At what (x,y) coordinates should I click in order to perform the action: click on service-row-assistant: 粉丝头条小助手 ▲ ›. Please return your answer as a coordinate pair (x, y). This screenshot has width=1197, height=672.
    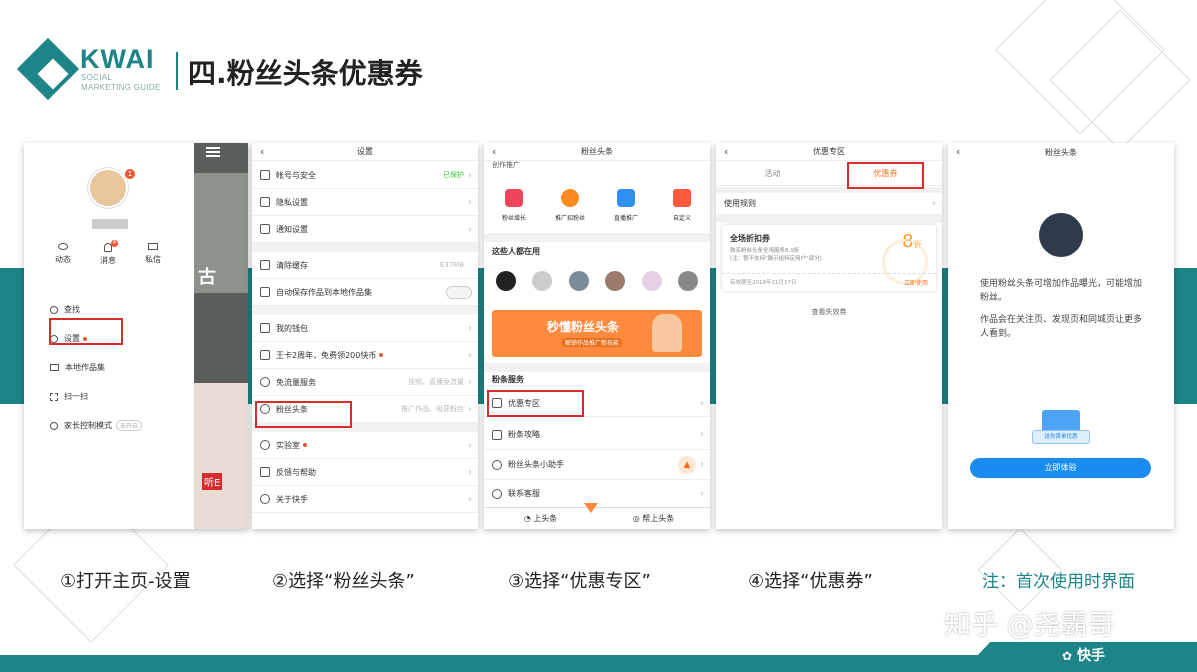
    Looking at the image, I should click on (597, 465).